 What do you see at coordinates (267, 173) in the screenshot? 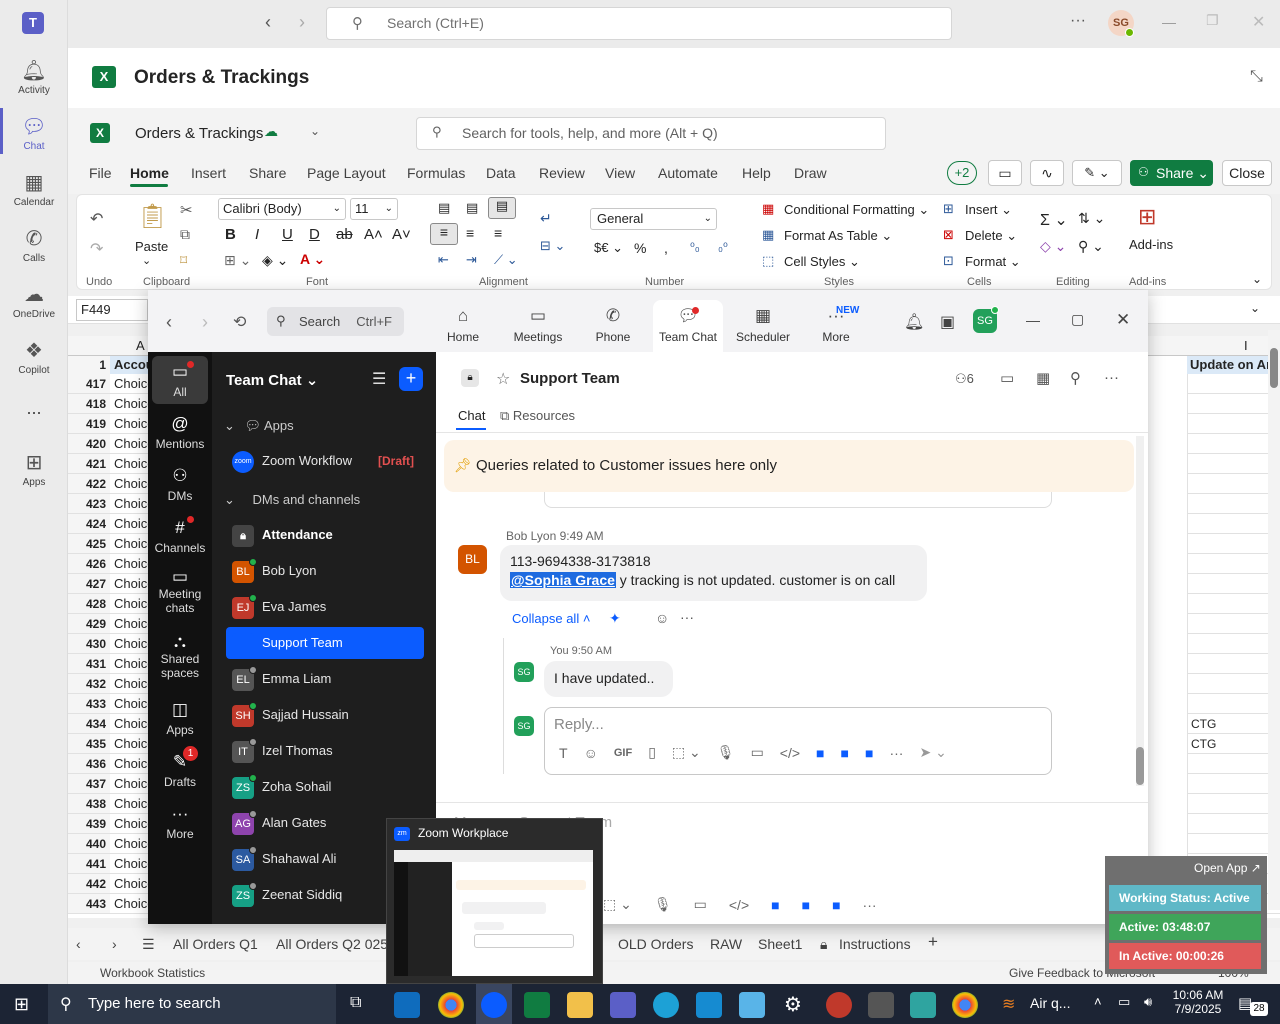
I see `tab-share: Share` at bounding box center [267, 173].